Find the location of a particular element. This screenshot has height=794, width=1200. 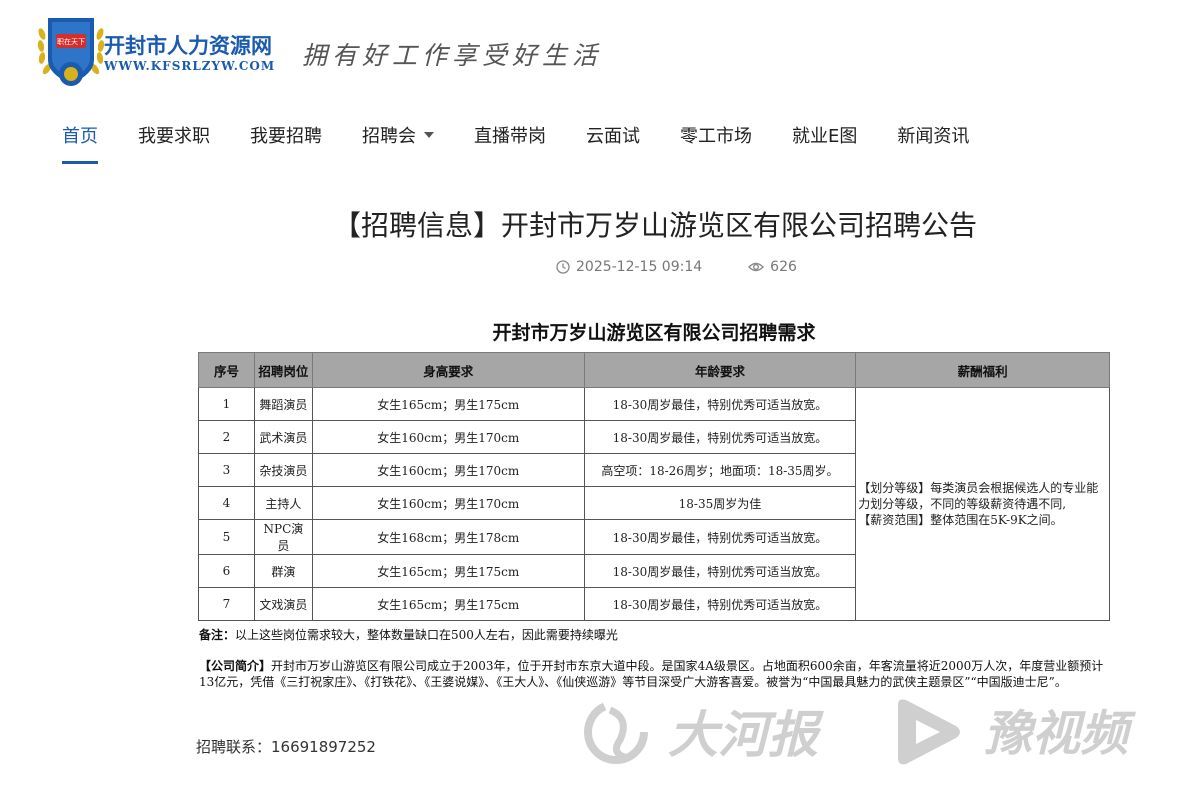

table-title: 开封市万岁山游览区有限公司招聘需求 is located at coordinates (654, 333).